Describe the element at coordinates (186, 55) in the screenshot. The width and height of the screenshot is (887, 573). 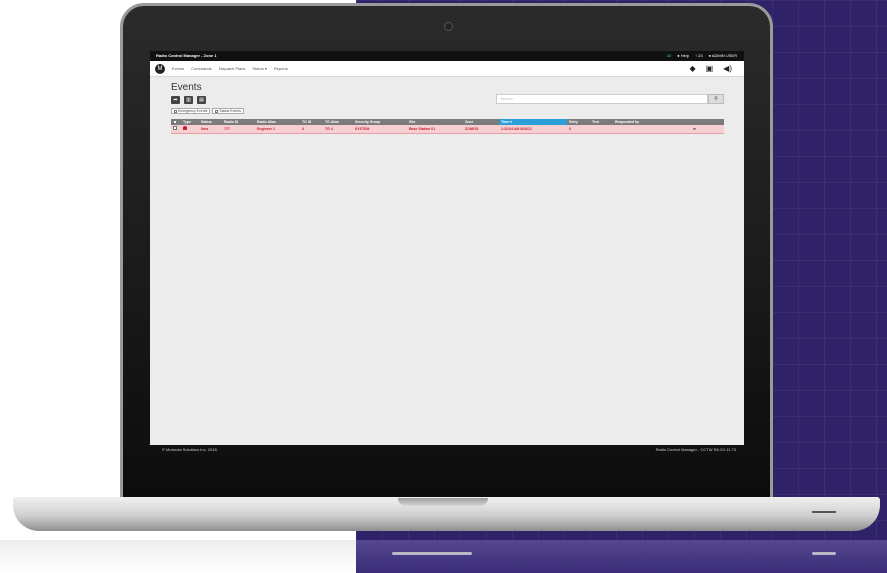
I see `app-title: Radio Control Manager - Zone 1` at that location.